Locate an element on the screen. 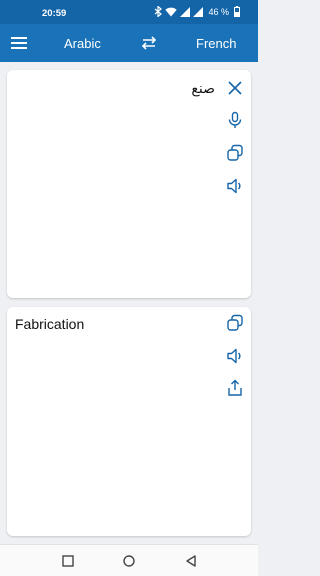 This screenshot has width=320, height=576. navigation-bar is located at coordinates (129, 560).